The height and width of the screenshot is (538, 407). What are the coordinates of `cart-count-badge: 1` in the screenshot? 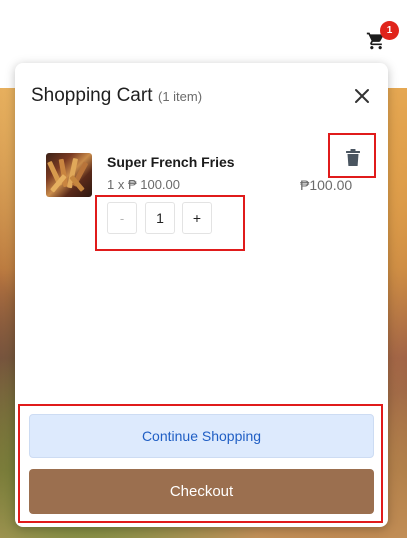 It's located at (389, 30).